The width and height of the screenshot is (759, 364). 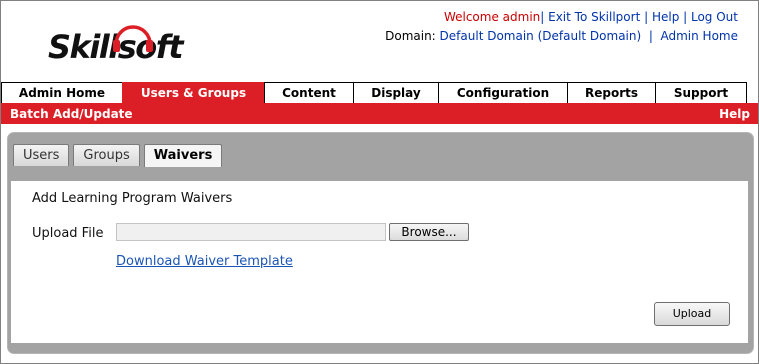 I want to click on subtab-users: Users, so click(x=41, y=155).